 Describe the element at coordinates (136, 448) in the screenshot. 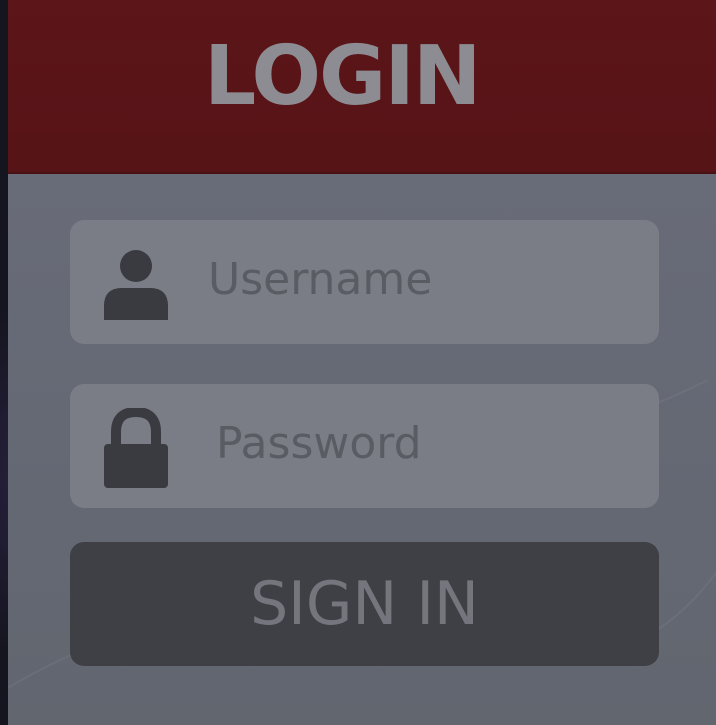

I see `lock-icon` at that location.